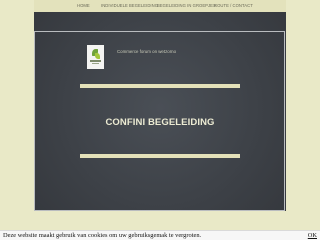 Image resolution: width=320 pixels, height=240 pixels. I want to click on nav-item-route-contact: ROUTE / CONTACT, so click(233, 5).